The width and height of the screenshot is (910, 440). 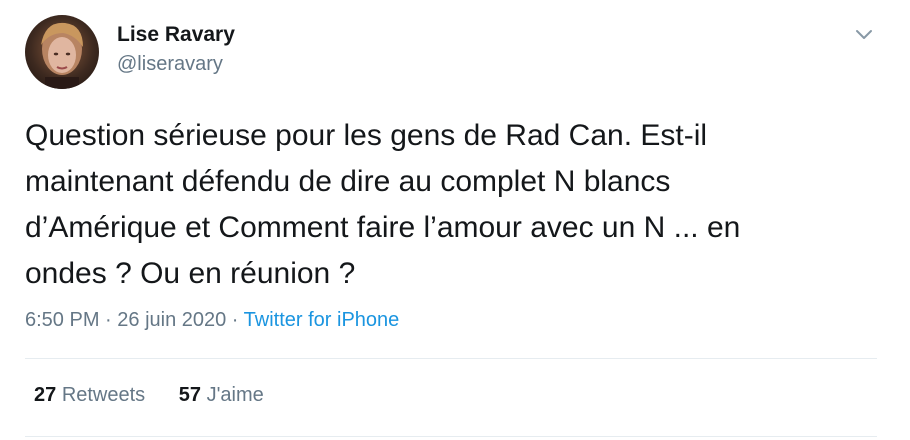 I want to click on likes-stat: 57 J'aime, so click(x=221, y=395).